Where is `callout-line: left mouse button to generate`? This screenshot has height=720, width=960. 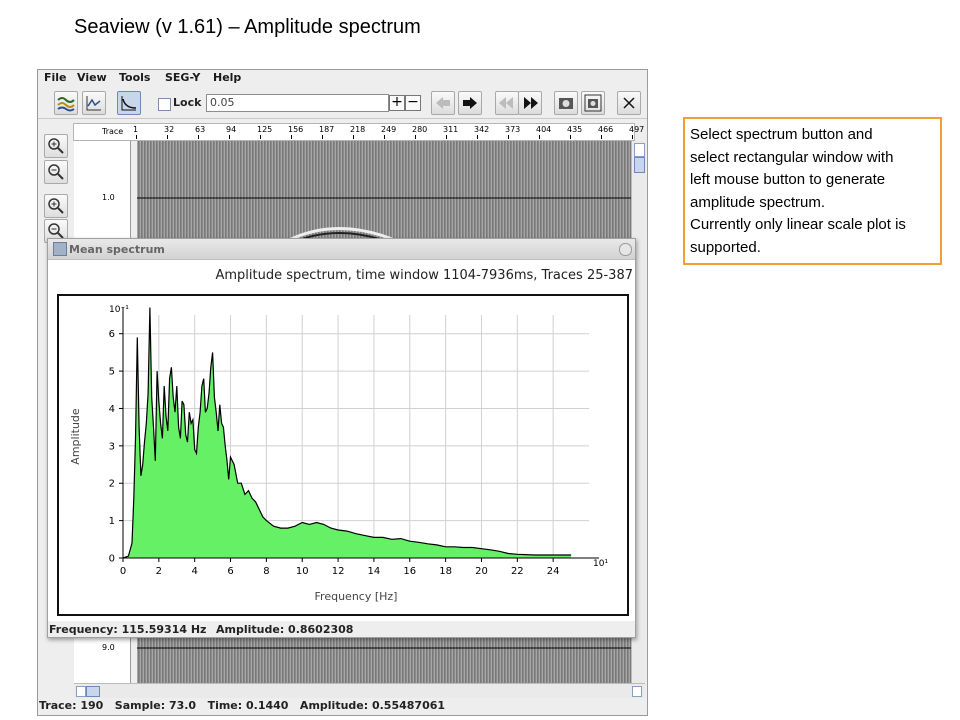 callout-line: left mouse button to generate is located at coordinates (788, 179).